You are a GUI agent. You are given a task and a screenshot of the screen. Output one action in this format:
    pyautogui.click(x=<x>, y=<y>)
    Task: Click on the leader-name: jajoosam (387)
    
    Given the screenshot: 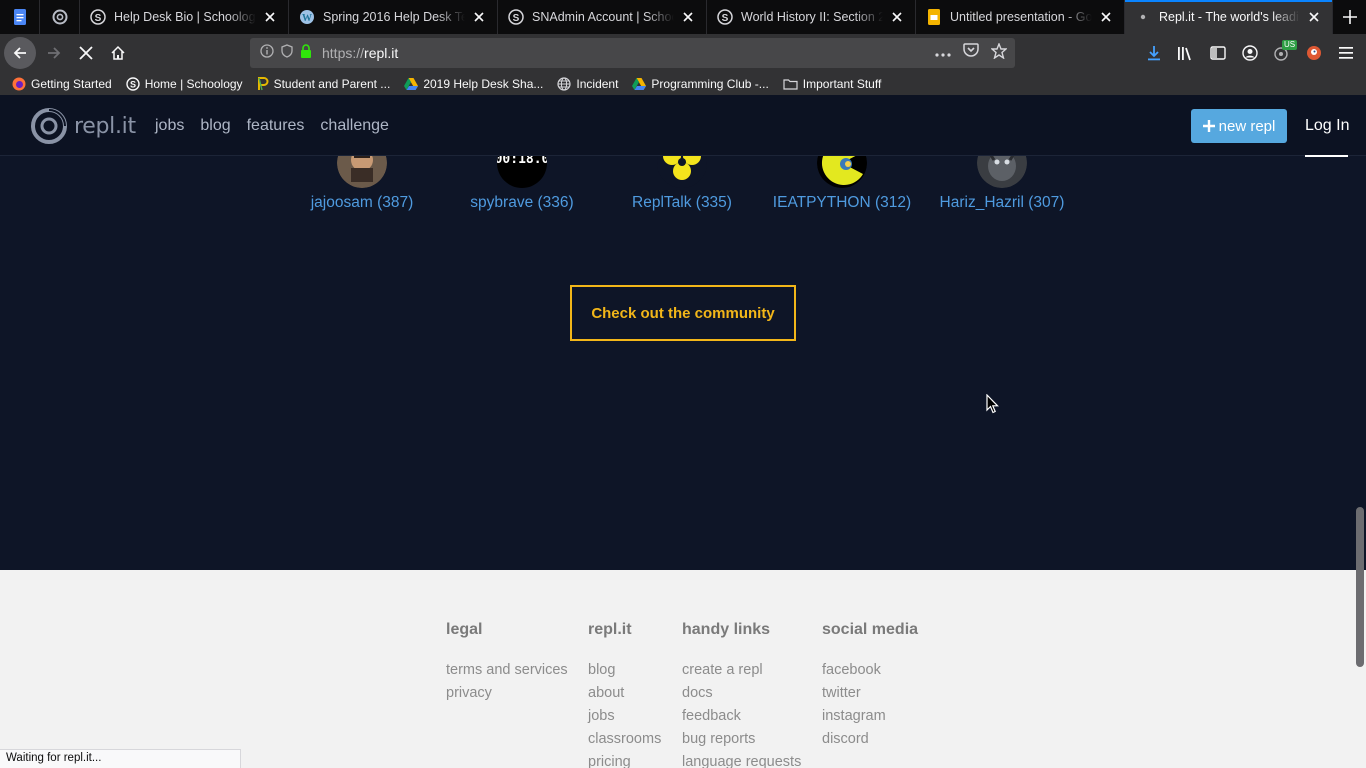 What is the action you would take?
    pyautogui.click(x=362, y=203)
    